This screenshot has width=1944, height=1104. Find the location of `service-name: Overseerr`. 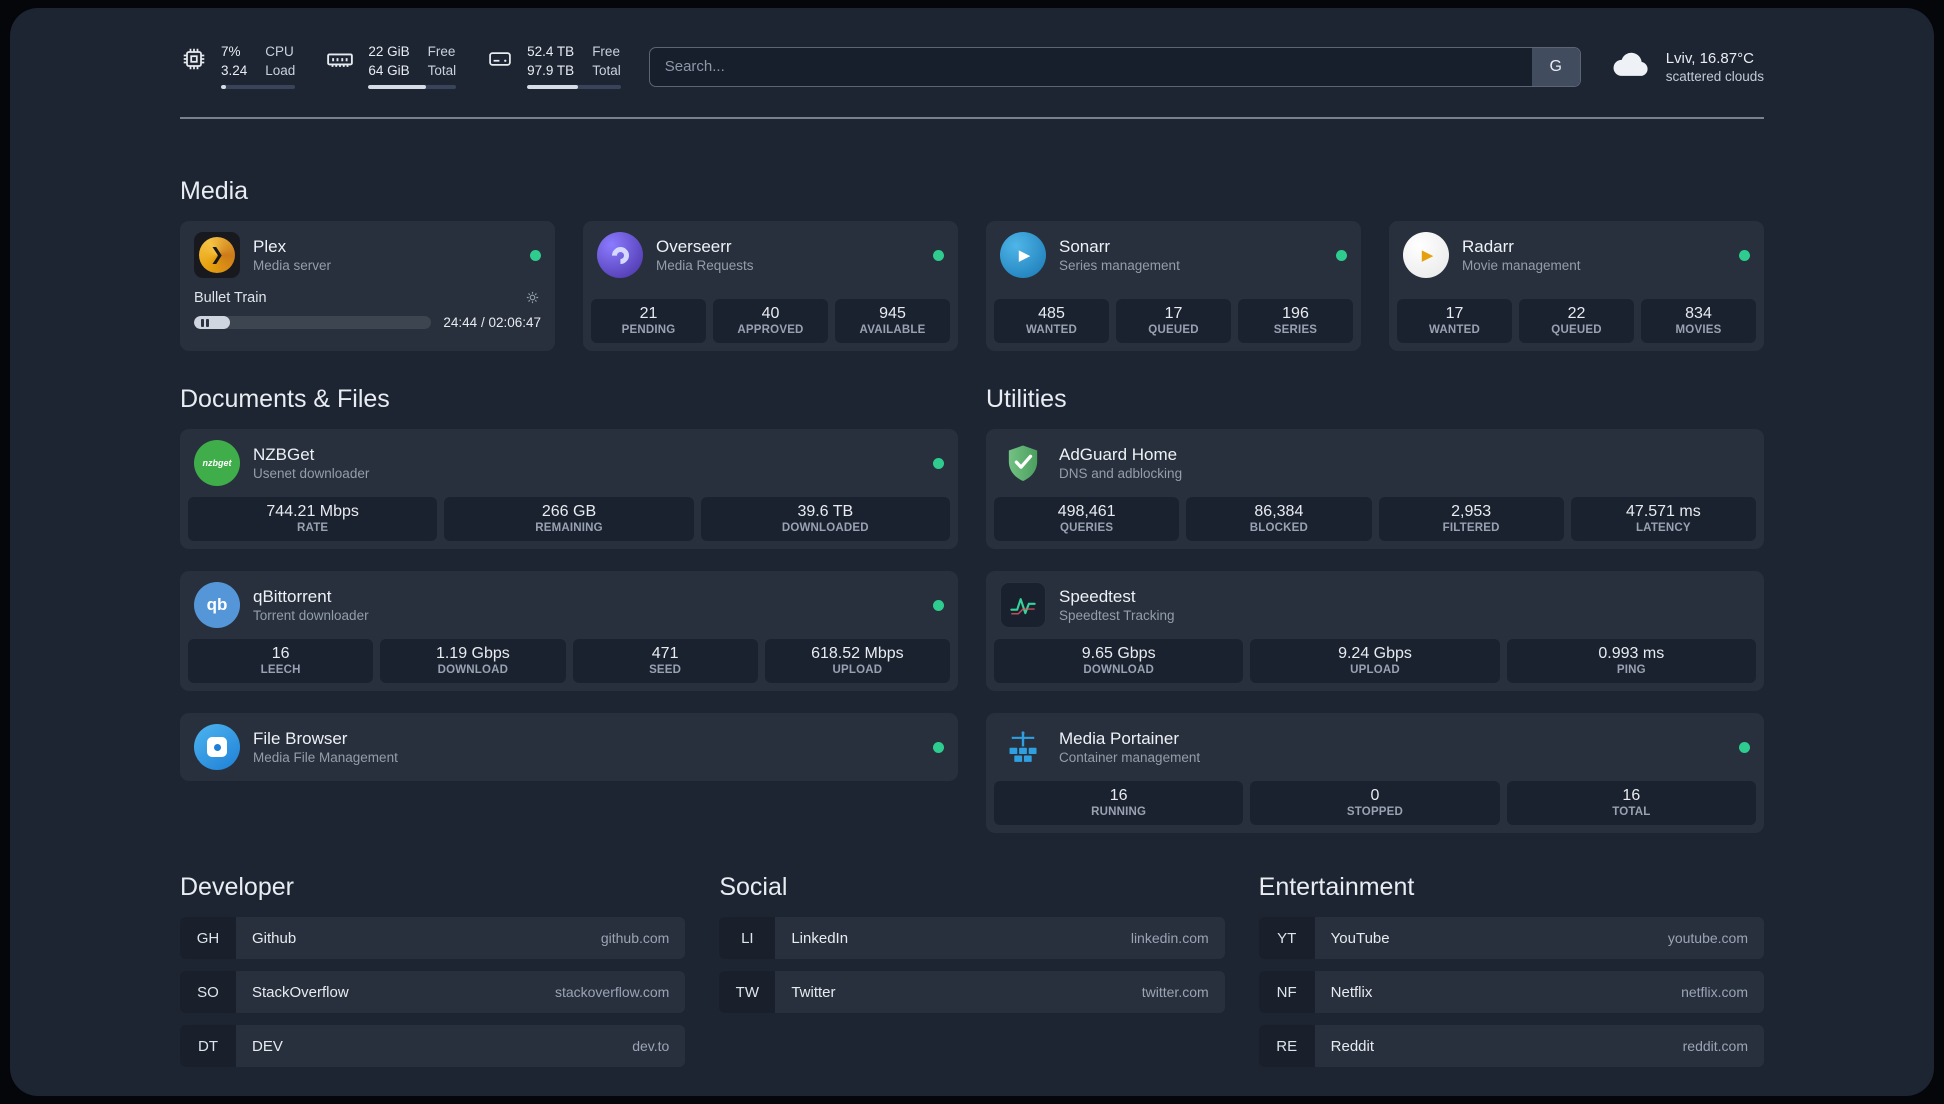

service-name: Overseerr is located at coordinates (694, 246).